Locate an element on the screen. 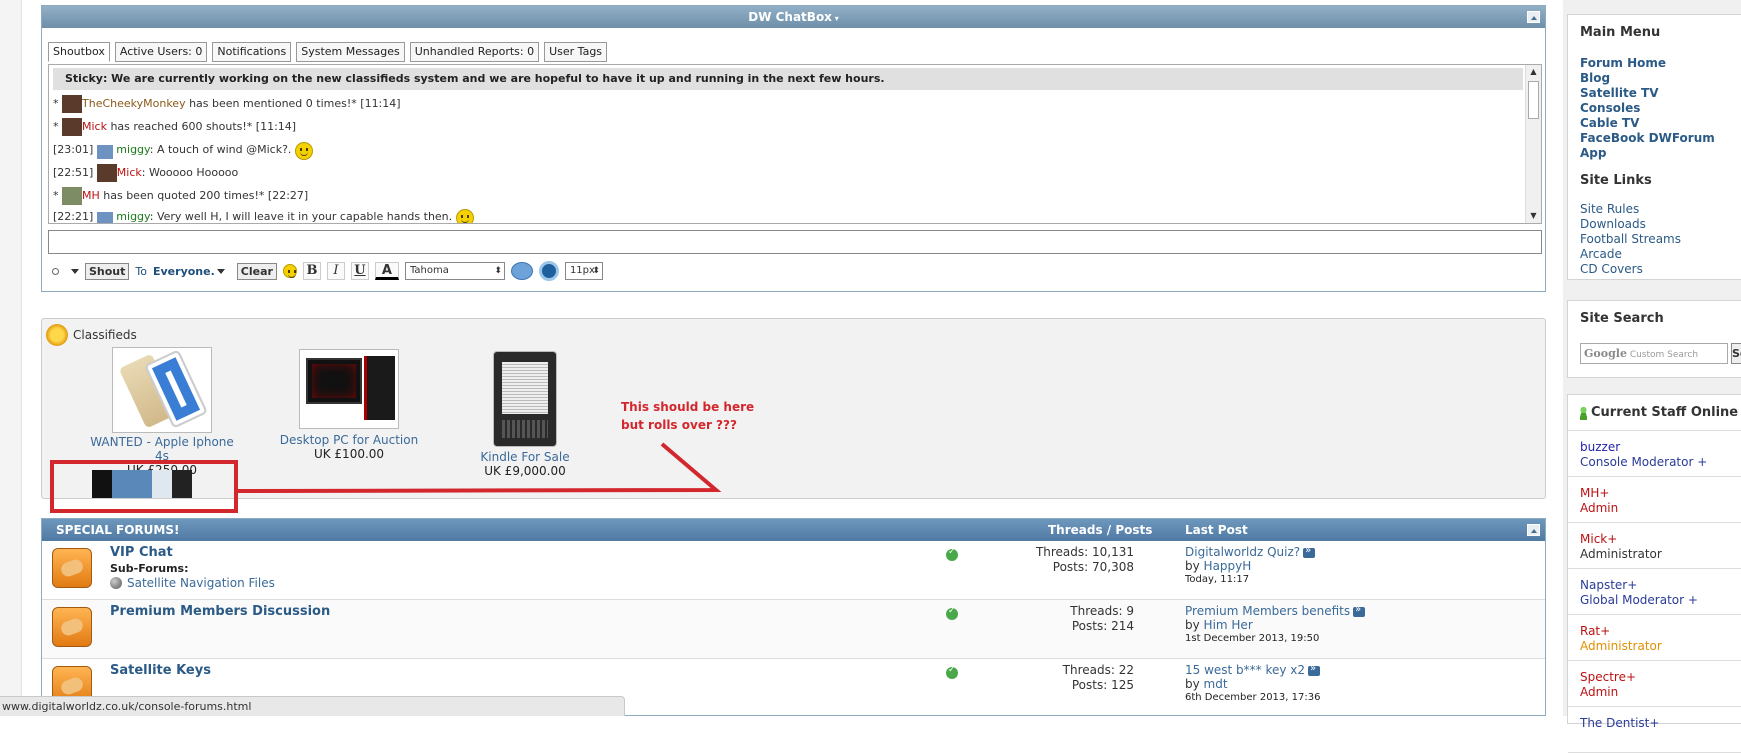  font-color-button: A is located at coordinates (386, 271).